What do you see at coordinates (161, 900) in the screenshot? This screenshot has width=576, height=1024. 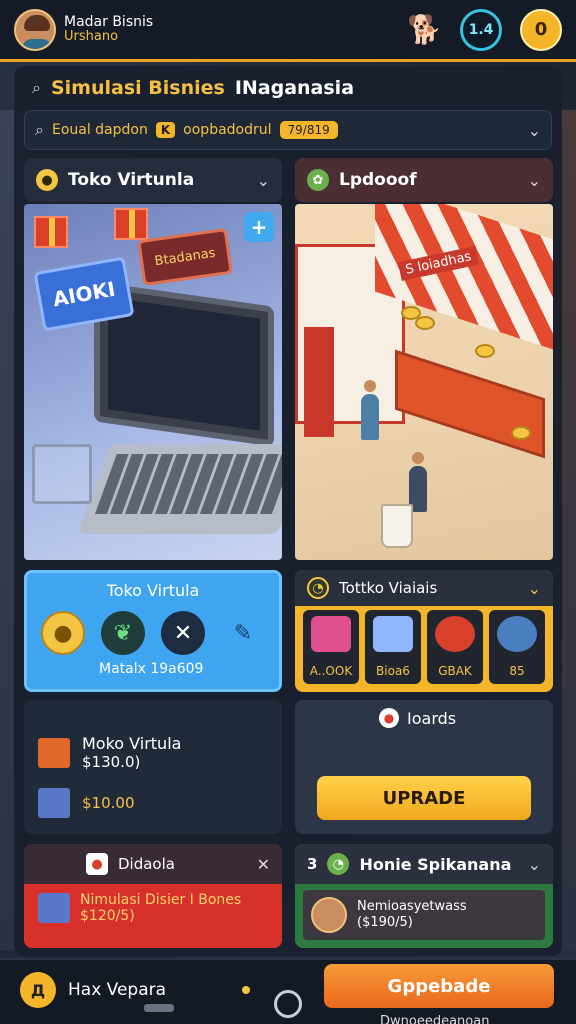 I see `promo-line-1: Nimulasi Disier I Bones` at bounding box center [161, 900].